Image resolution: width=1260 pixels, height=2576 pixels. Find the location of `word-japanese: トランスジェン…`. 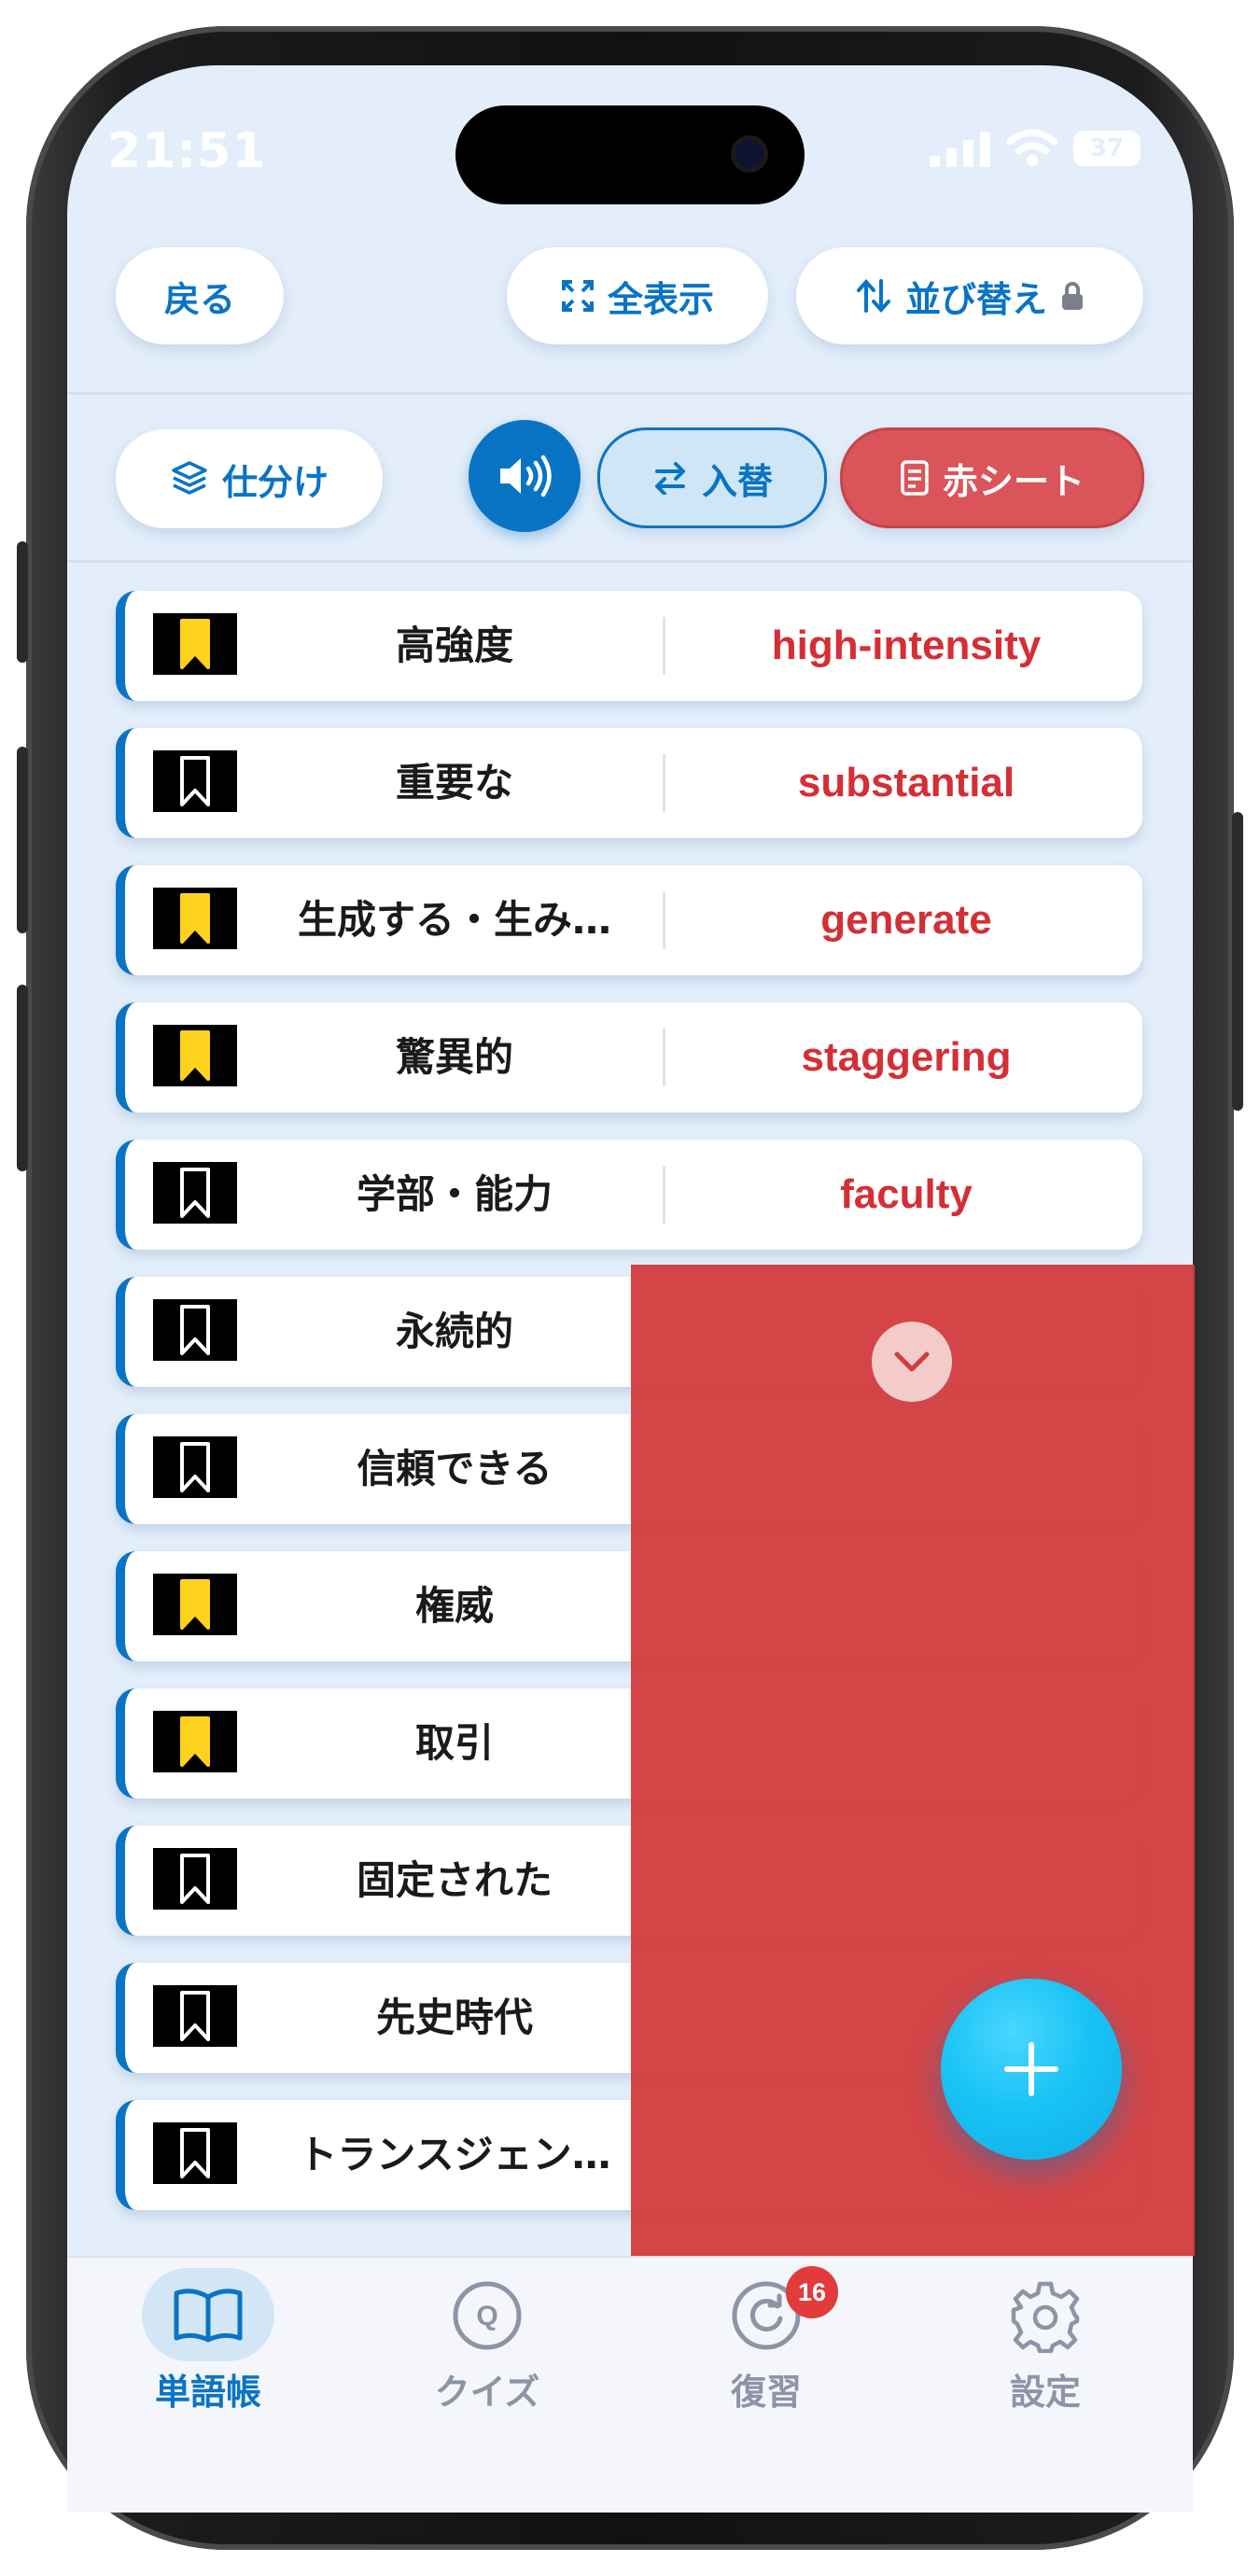

word-japanese: トランスジェン… is located at coordinates (454, 2154).